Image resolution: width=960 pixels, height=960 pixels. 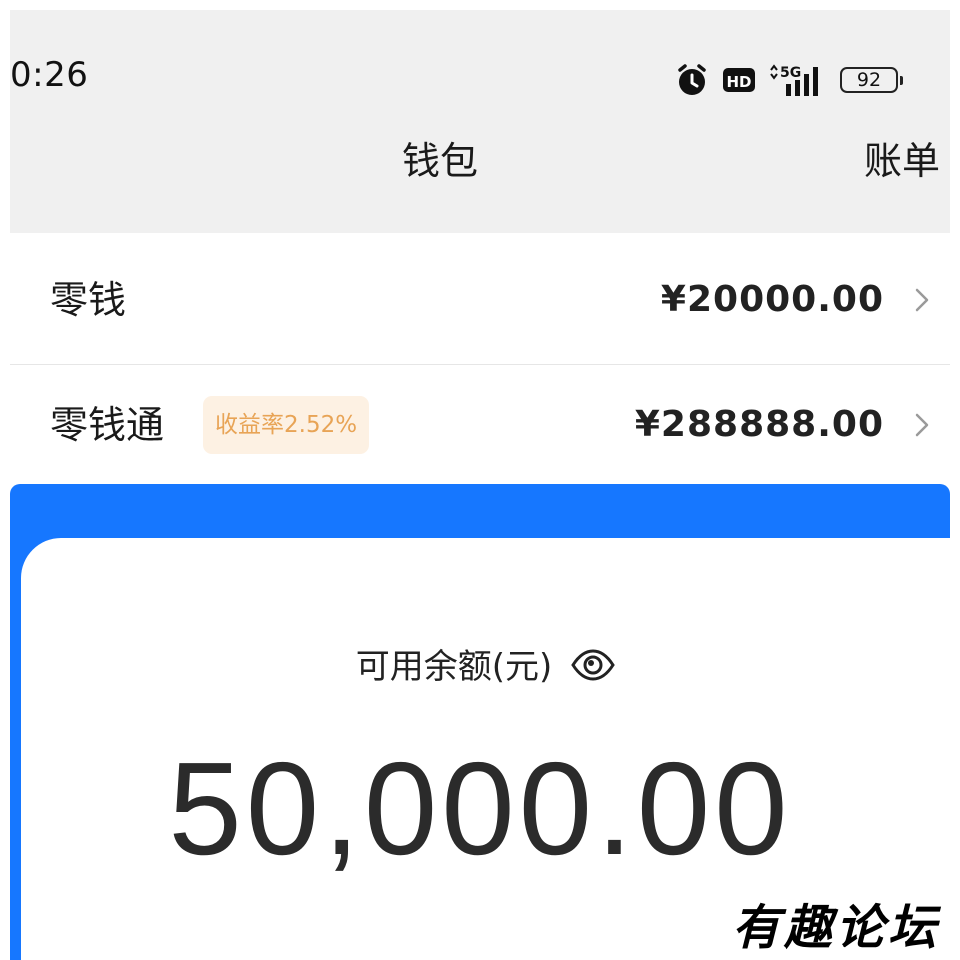 I want to click on balance-label-row: 可用余额(元), so click(x=490, y=667).